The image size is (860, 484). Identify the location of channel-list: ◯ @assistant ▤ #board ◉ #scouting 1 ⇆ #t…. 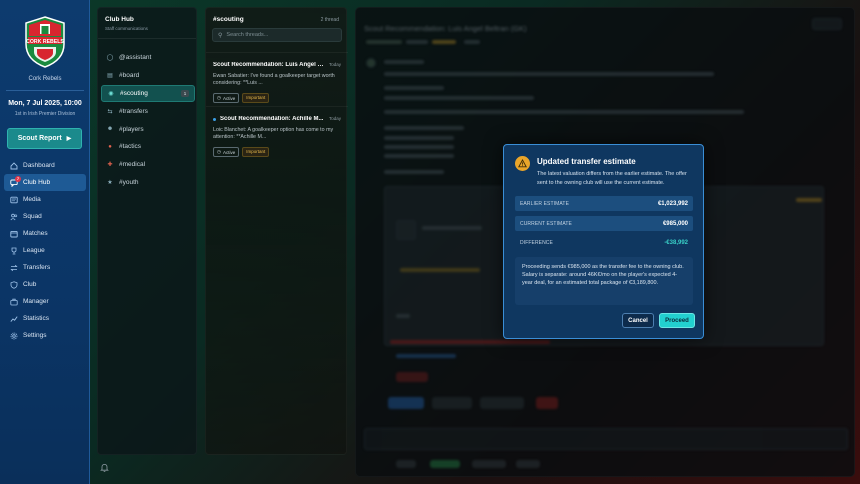
(148, 120).